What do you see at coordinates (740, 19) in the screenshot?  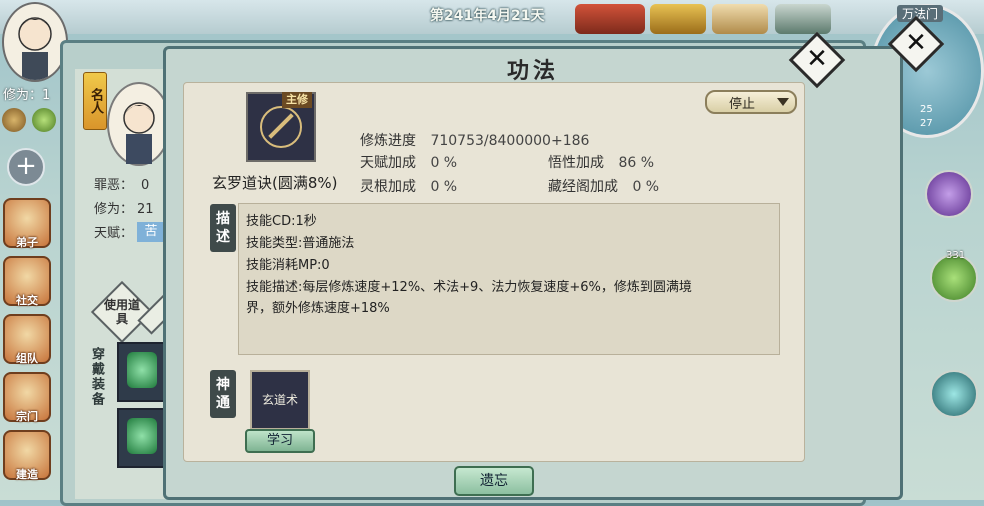 I see `scroll-icon` at bounding box center [740, 19].